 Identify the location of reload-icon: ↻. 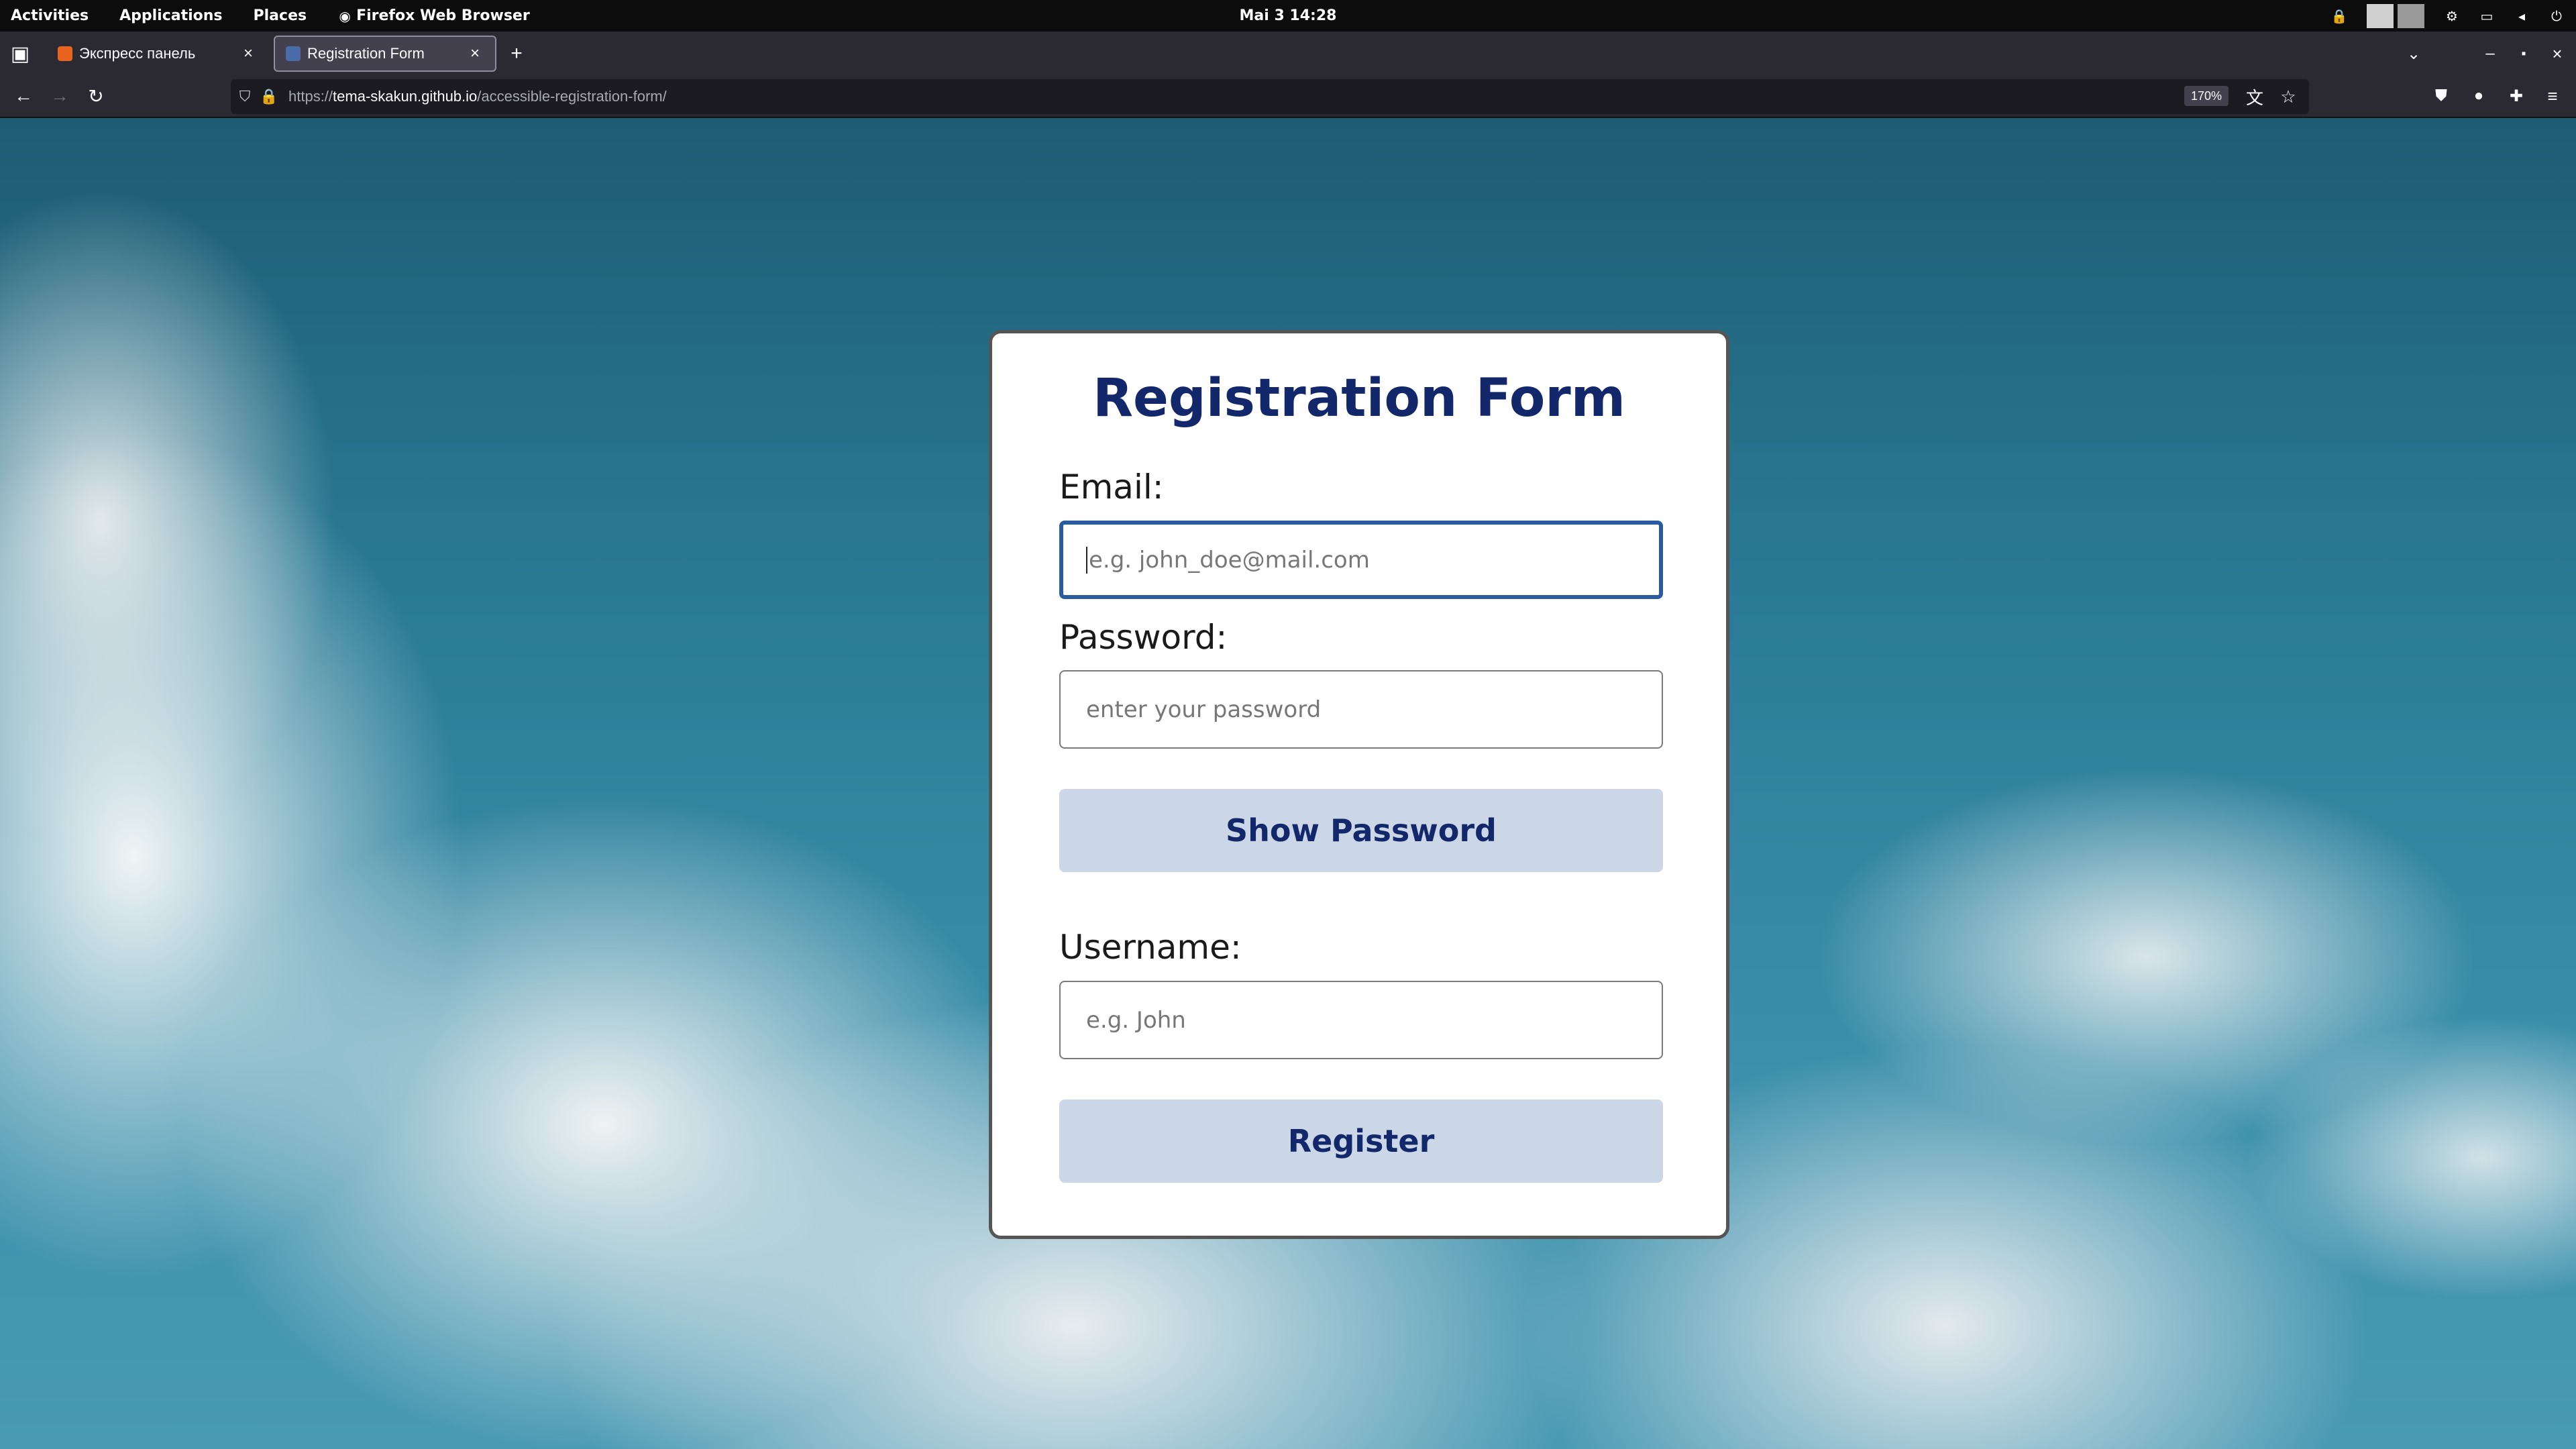
(96, 96).